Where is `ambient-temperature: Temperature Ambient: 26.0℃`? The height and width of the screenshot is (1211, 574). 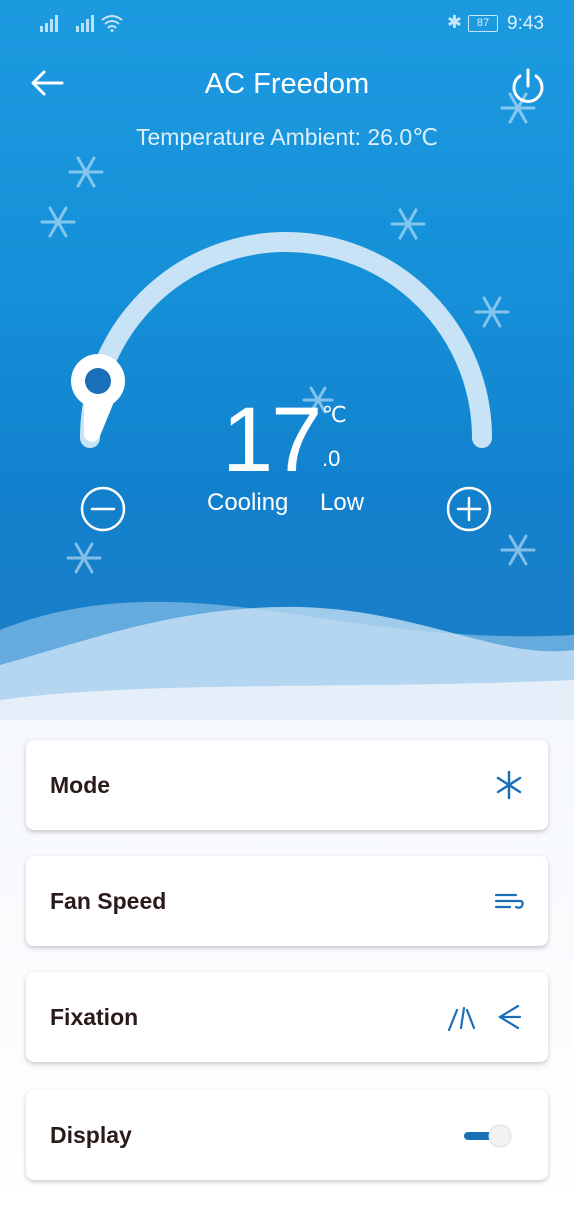 ambient-temperature: Temperature Ambient: 26.0℃ is located at coordinates (287, 137).